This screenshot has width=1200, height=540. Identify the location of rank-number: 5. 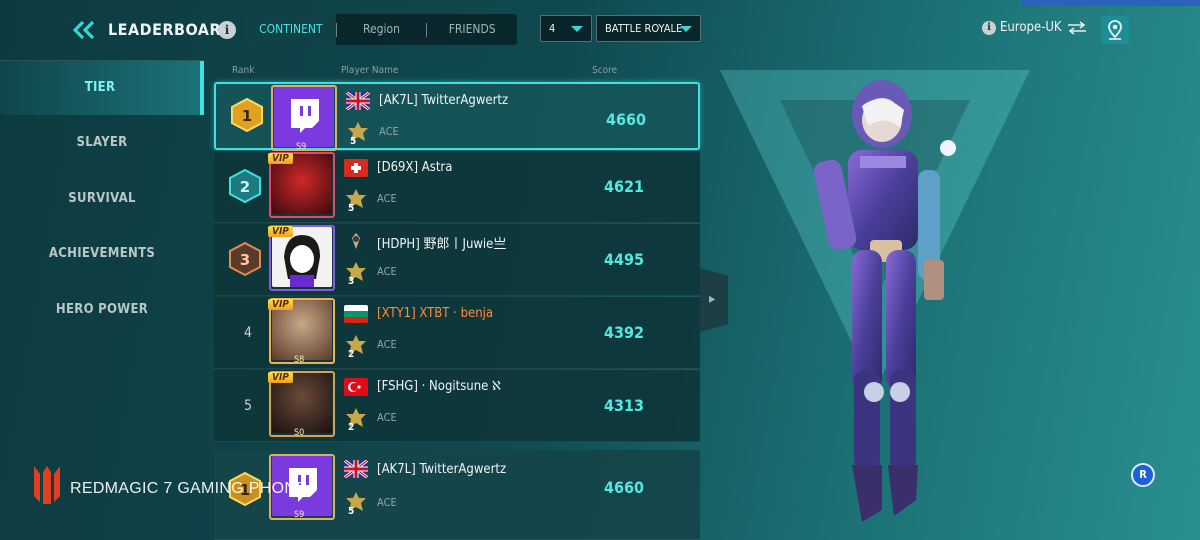
(247, 406).